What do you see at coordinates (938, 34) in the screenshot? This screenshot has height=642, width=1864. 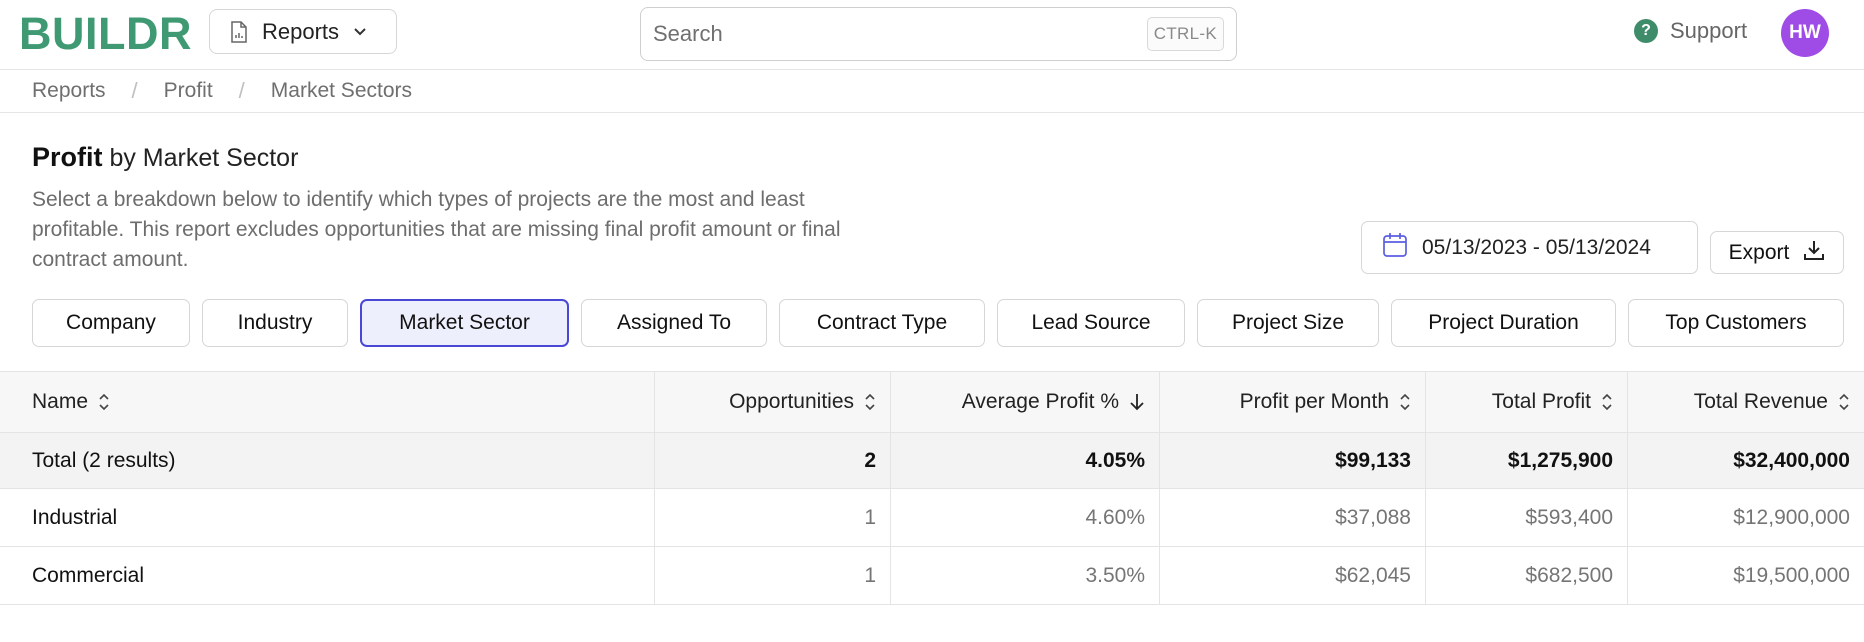 I see `search-input: Search CTRL-K` at bounding box center [938, 34].